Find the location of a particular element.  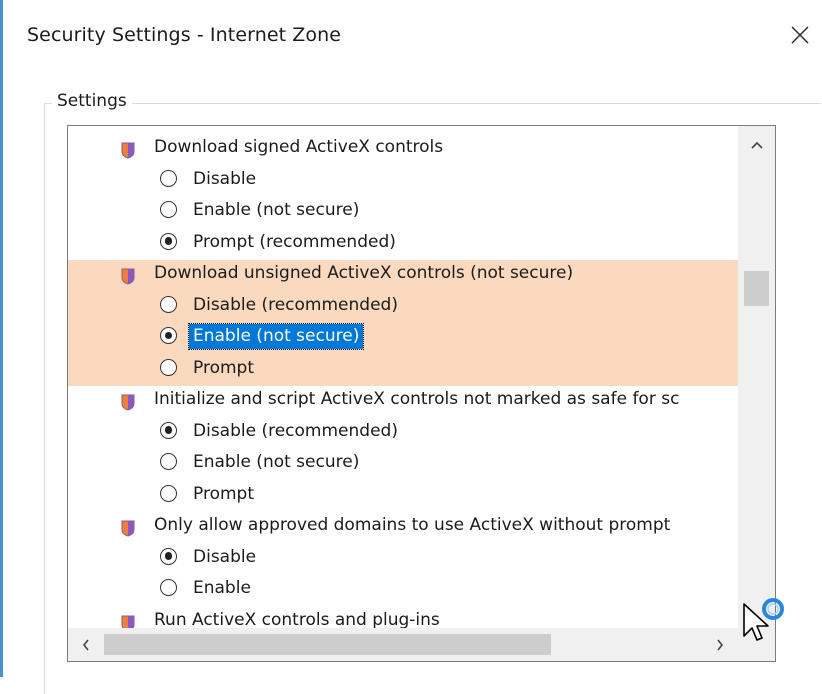

close-icon is located at coordinates (800, 35).